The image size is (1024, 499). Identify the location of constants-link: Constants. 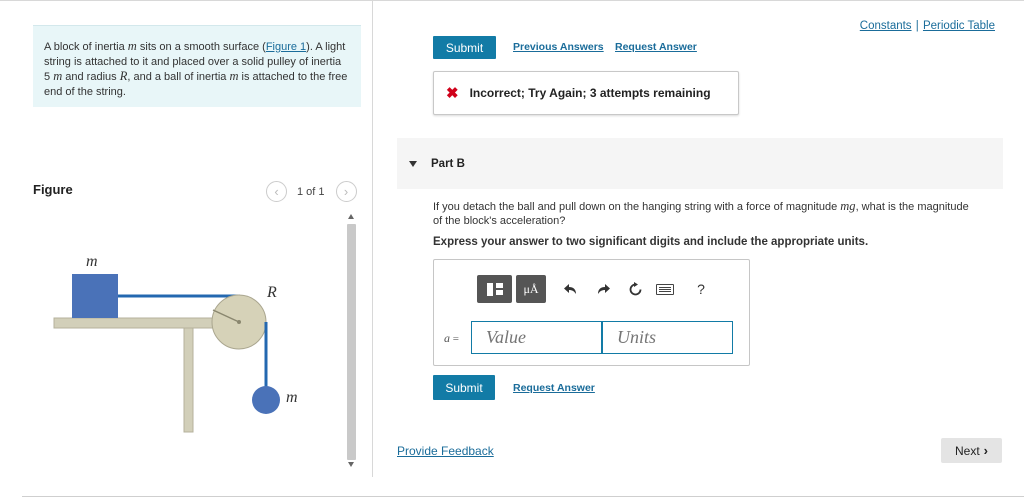
(886, 26).